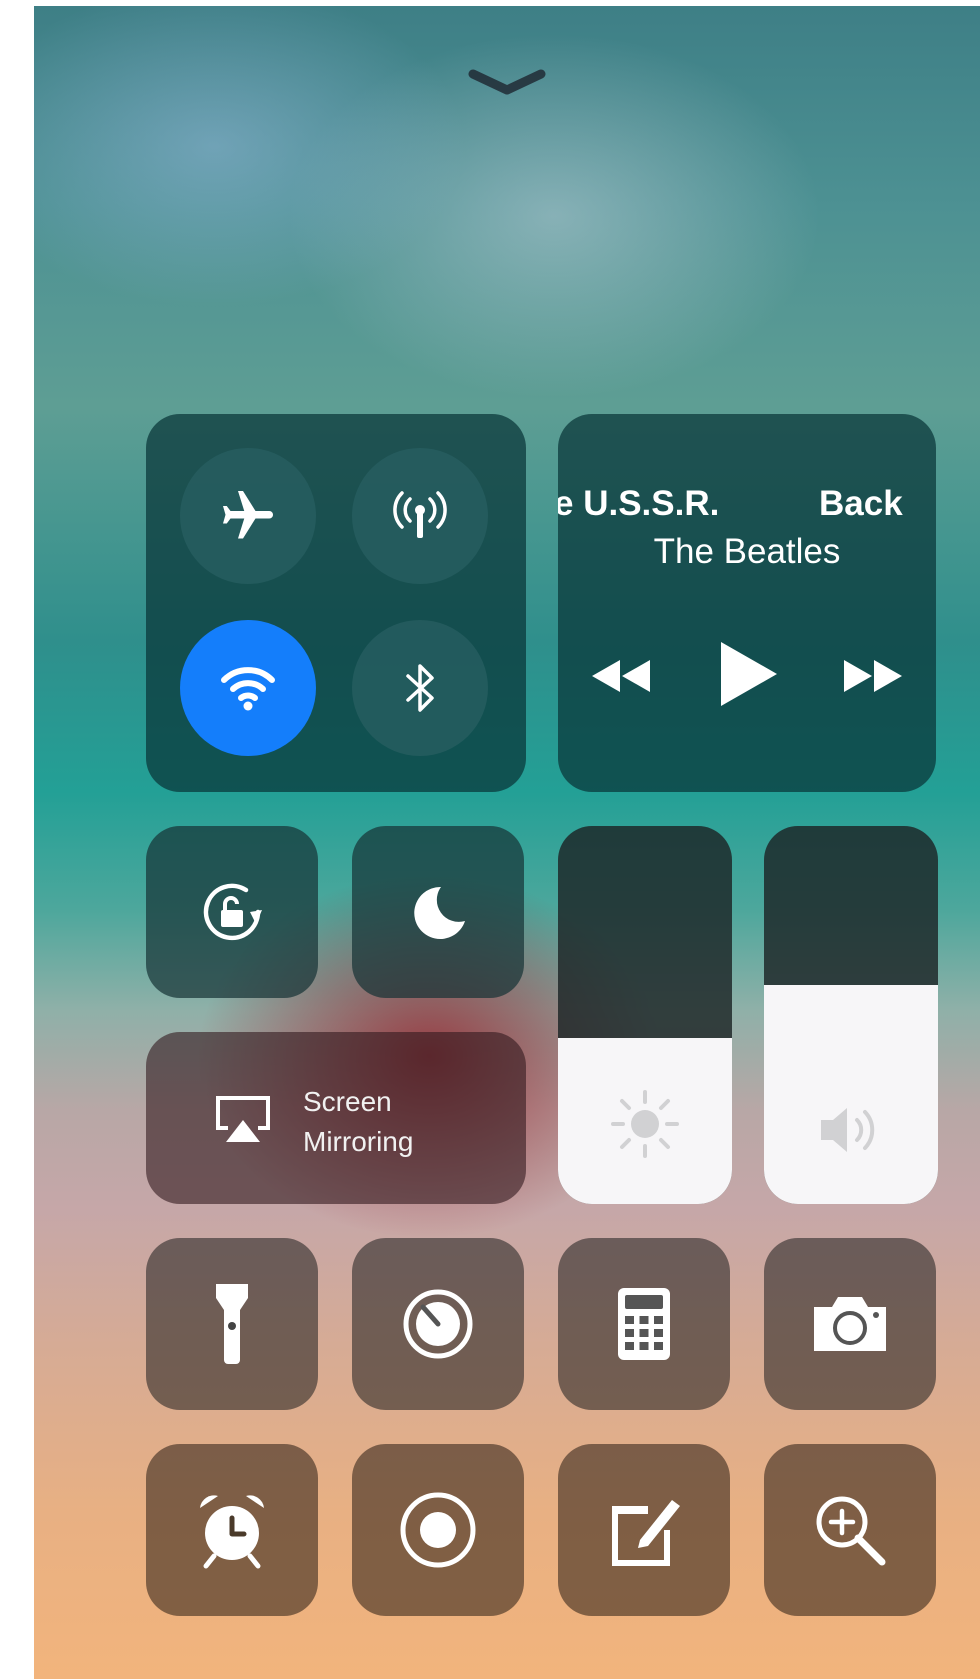 The height and width of the screenshot is (1679, 980). I want to click on slider-fill, so click(851, 1094).